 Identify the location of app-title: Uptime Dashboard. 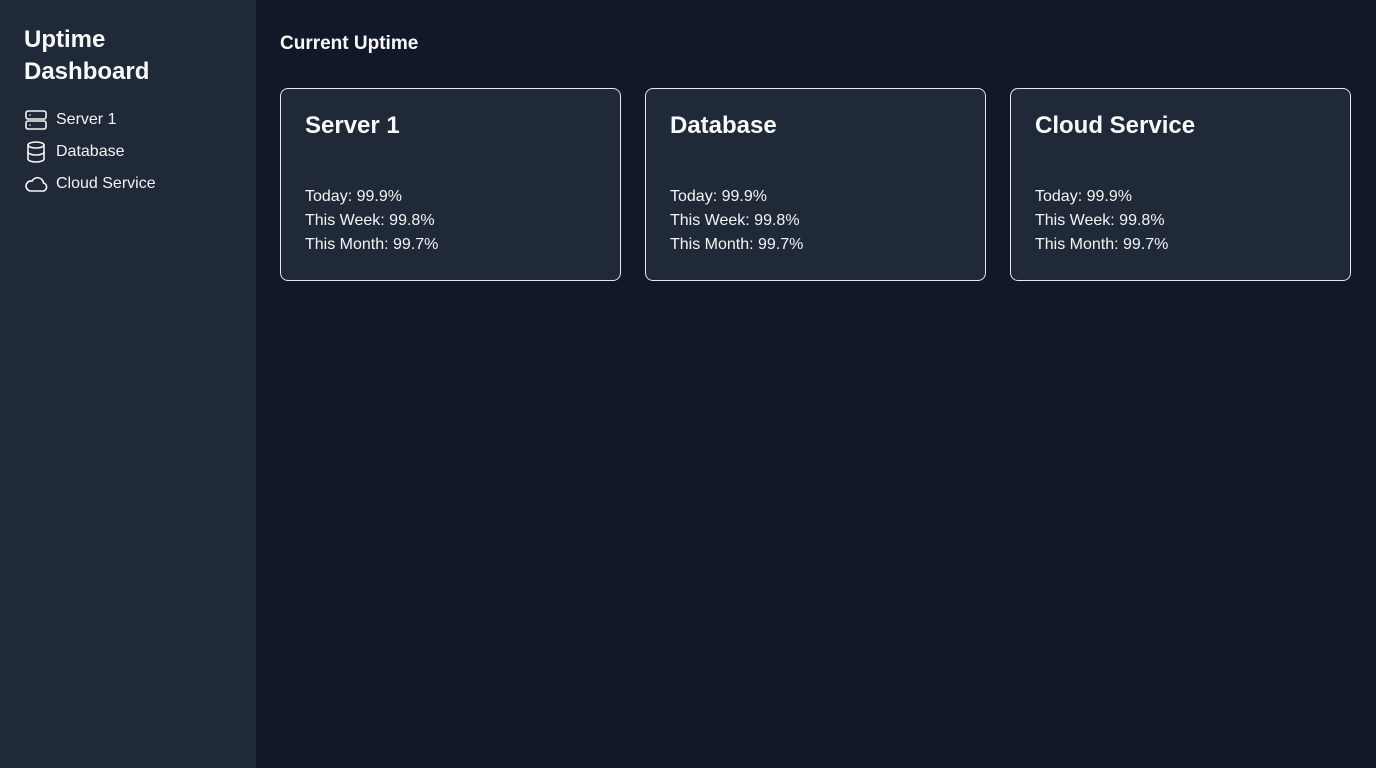
(128, 56).